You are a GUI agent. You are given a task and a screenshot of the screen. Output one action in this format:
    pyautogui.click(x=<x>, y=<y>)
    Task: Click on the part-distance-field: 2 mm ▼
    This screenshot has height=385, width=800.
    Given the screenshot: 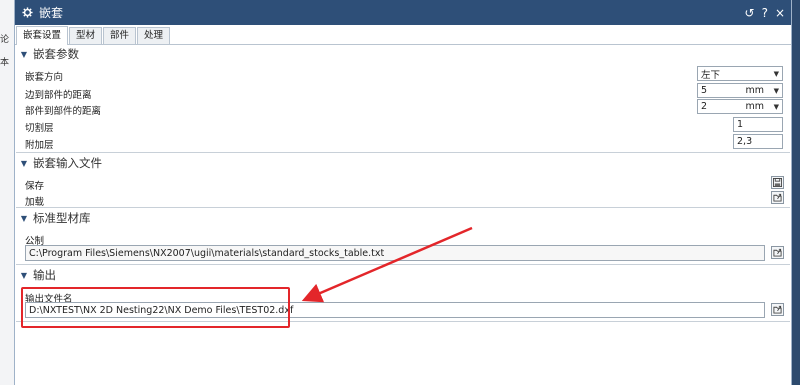 What is the action you would take?
    pyautogui.click(x=740, y=106)
    